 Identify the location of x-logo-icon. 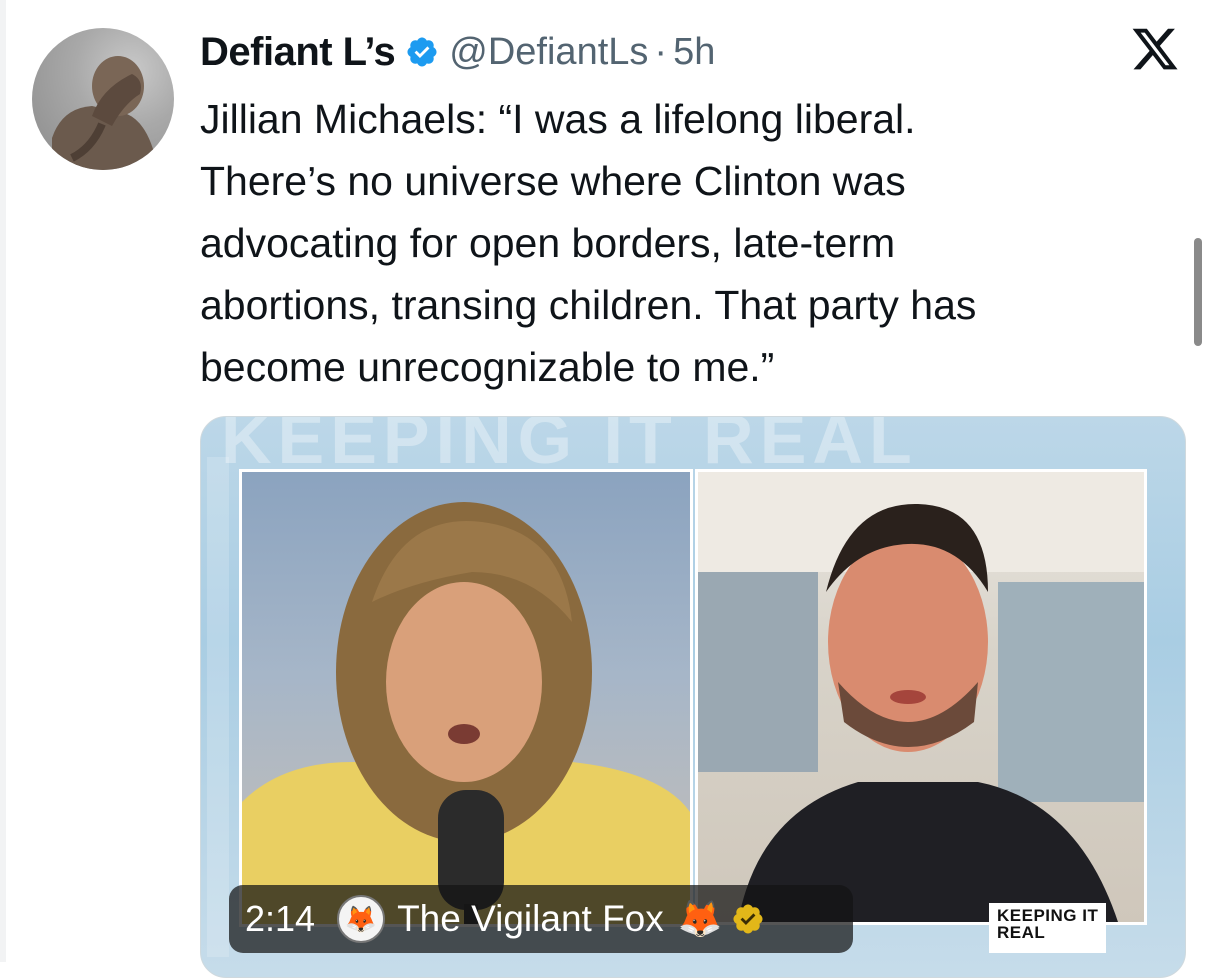
(1155, 49).